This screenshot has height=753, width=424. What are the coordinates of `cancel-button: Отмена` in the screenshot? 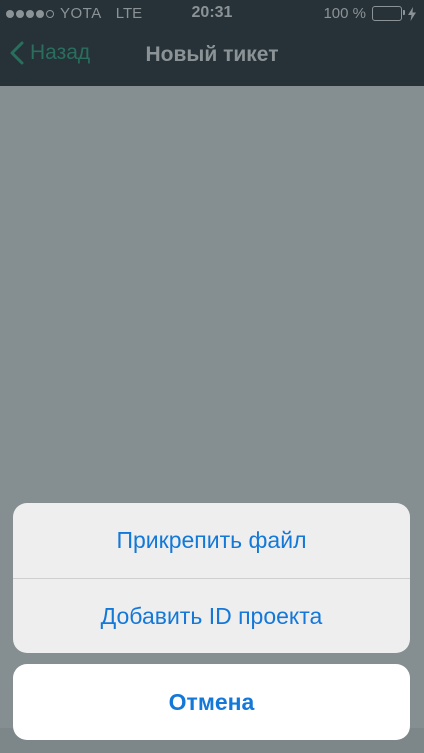 It's located at (211, 702).